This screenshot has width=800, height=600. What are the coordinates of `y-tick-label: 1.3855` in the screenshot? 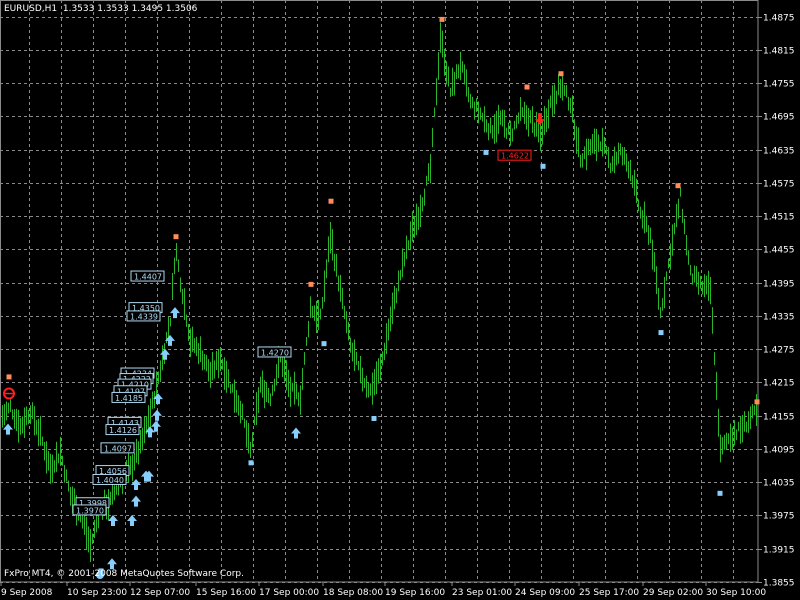 It's located at (779, 584).